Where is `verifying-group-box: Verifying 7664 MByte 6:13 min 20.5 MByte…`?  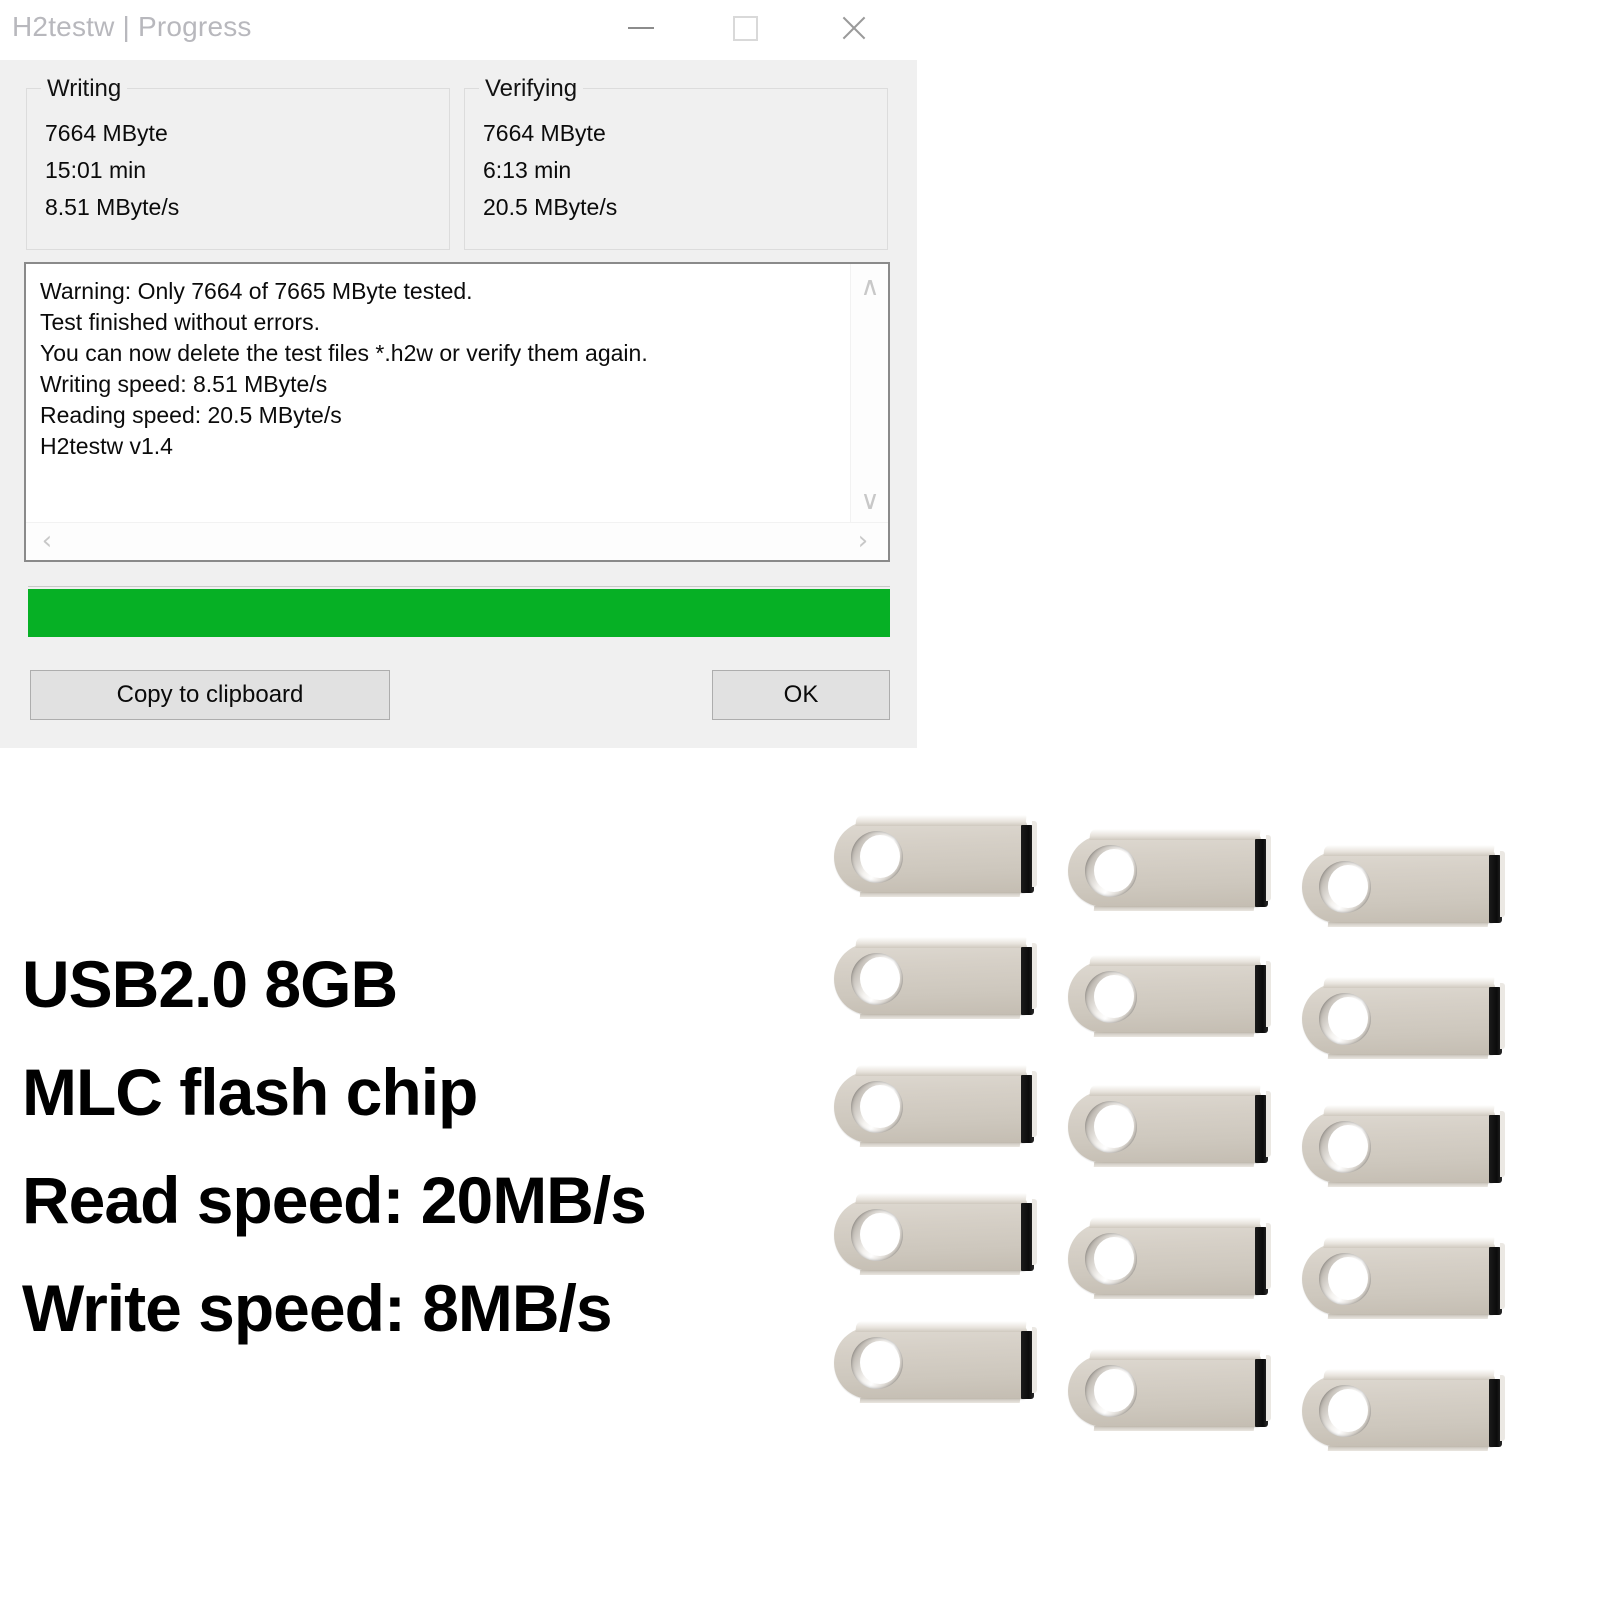 verifying-group-box: Verifying 7664 MByte 6:13 min 20.5 MByte… is located at coordinates (676, 162).